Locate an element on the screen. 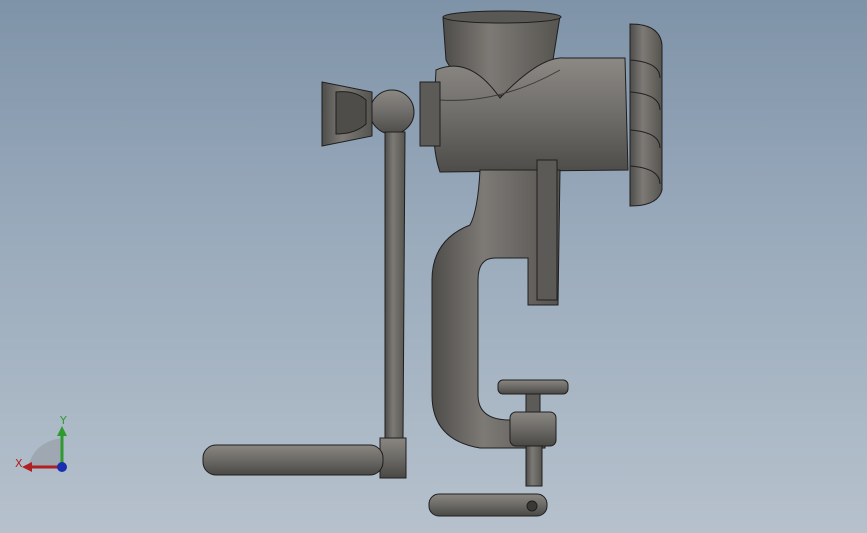  crank-handle is located at coordinates (293, 460).